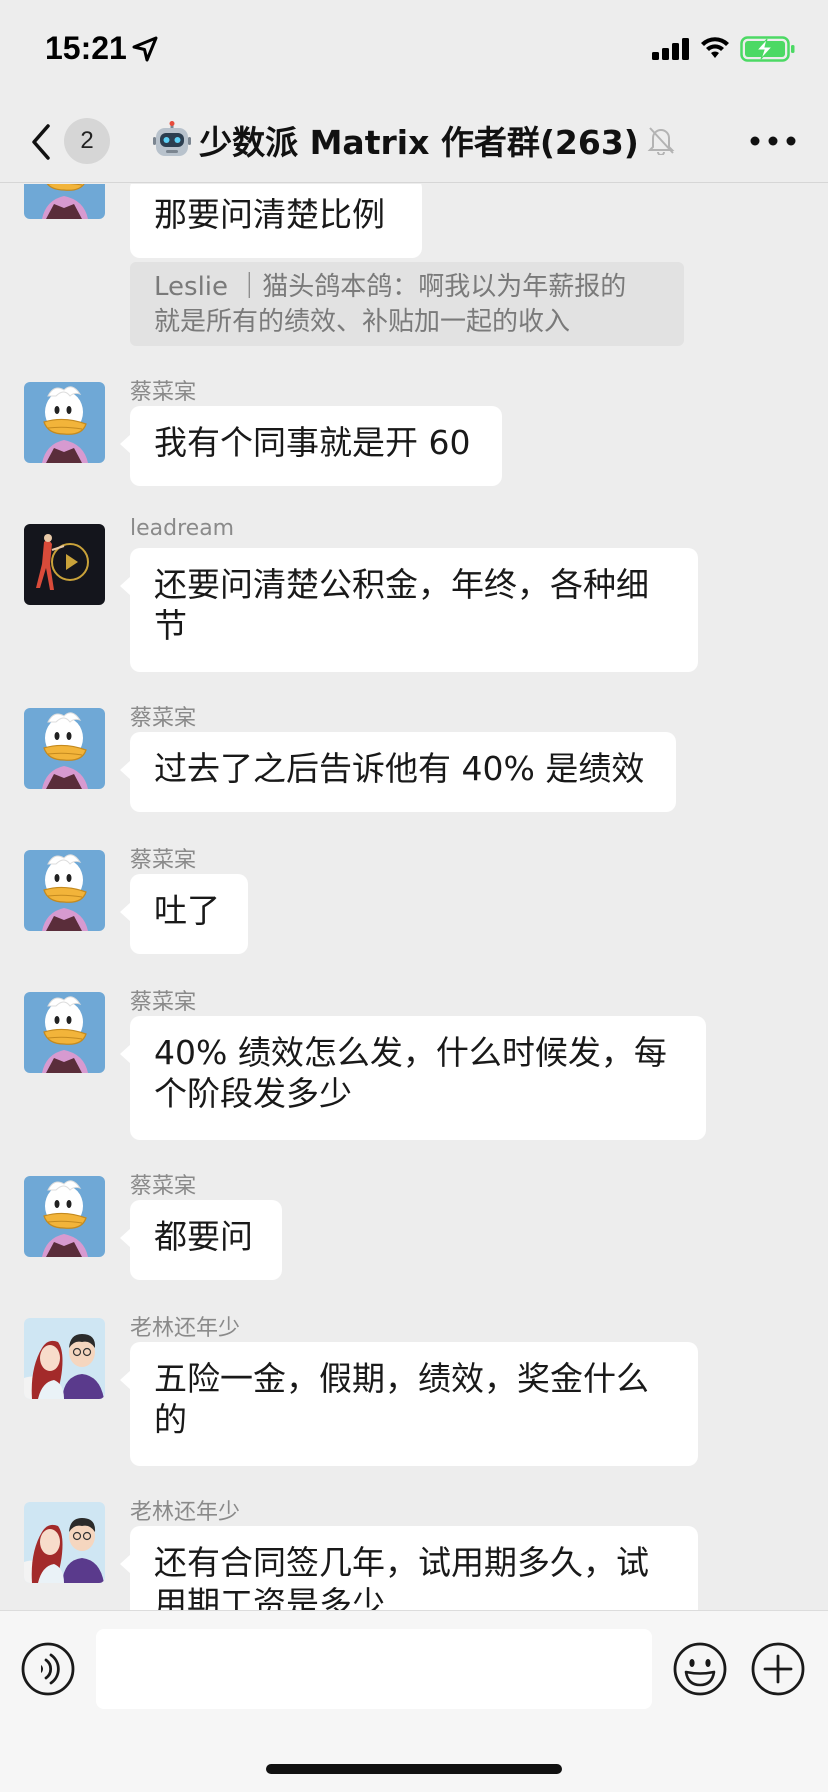 This screenshot has width=828, height=1792. Describe the element at coordinates (170, 625) in the screenshot. I see `message-text-line: 节` at that location.